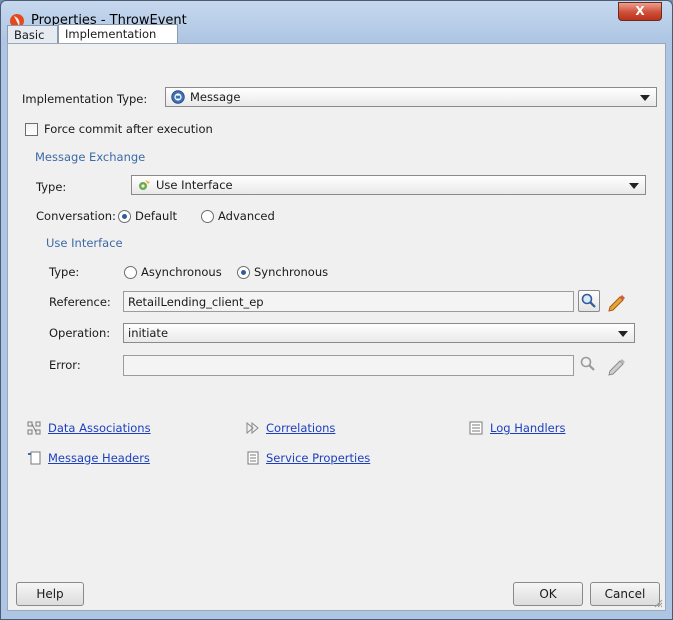 The image size is (673, 620). I want to click on asynchronous-radio, so click(130, 272).